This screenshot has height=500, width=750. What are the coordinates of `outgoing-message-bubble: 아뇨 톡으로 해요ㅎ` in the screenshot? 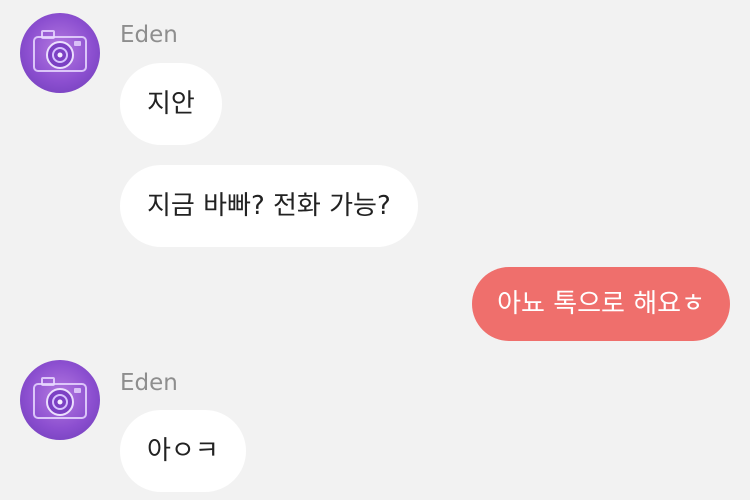 It's located at (601, 304).